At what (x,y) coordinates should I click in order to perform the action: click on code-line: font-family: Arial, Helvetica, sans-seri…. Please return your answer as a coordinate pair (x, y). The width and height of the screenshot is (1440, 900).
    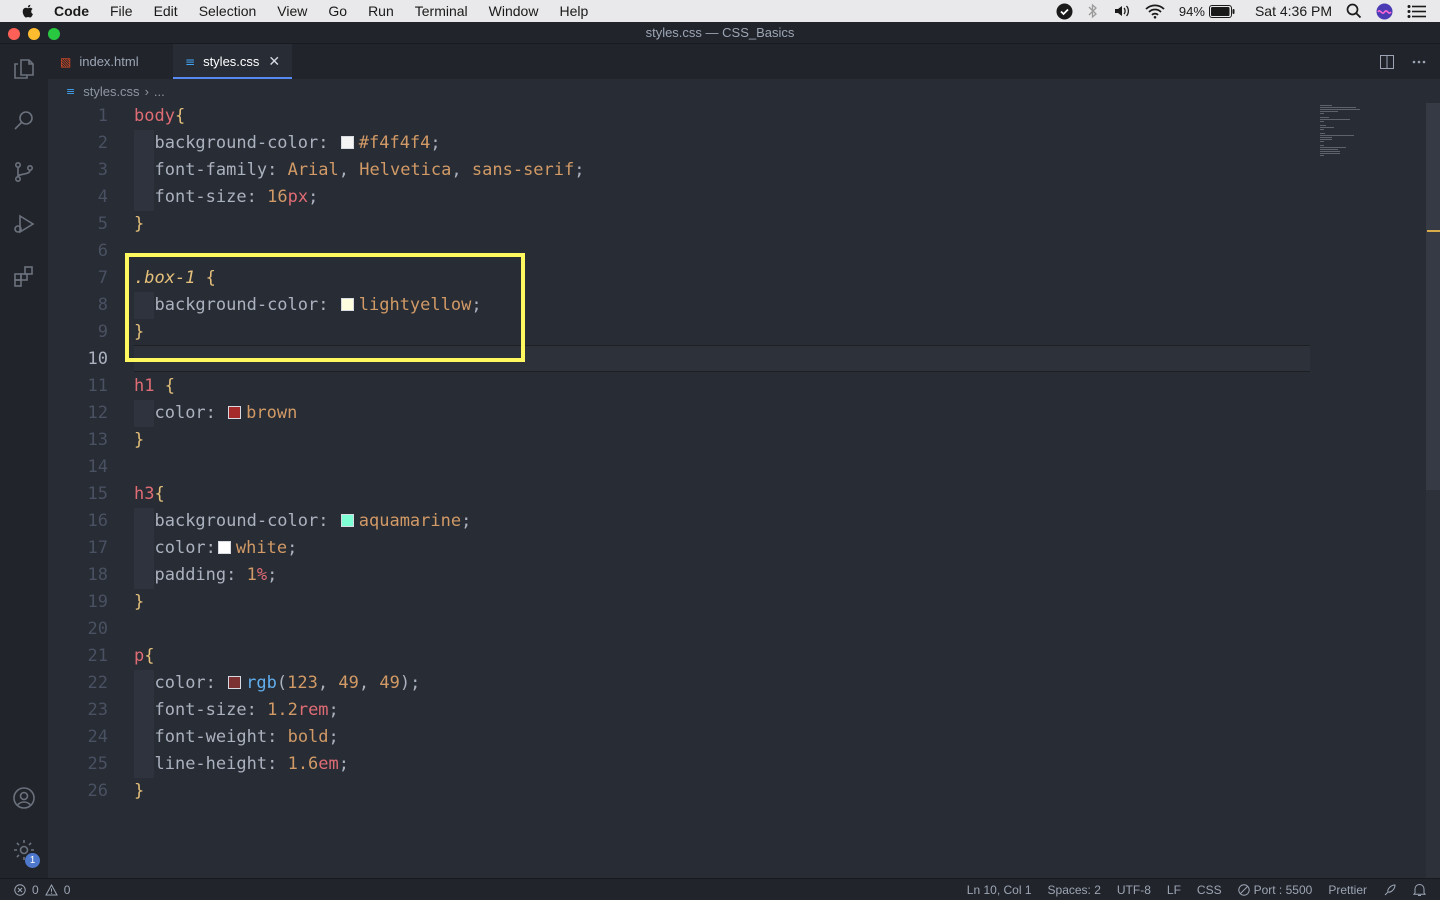
    Looking at the image, I should click on (359, 170).